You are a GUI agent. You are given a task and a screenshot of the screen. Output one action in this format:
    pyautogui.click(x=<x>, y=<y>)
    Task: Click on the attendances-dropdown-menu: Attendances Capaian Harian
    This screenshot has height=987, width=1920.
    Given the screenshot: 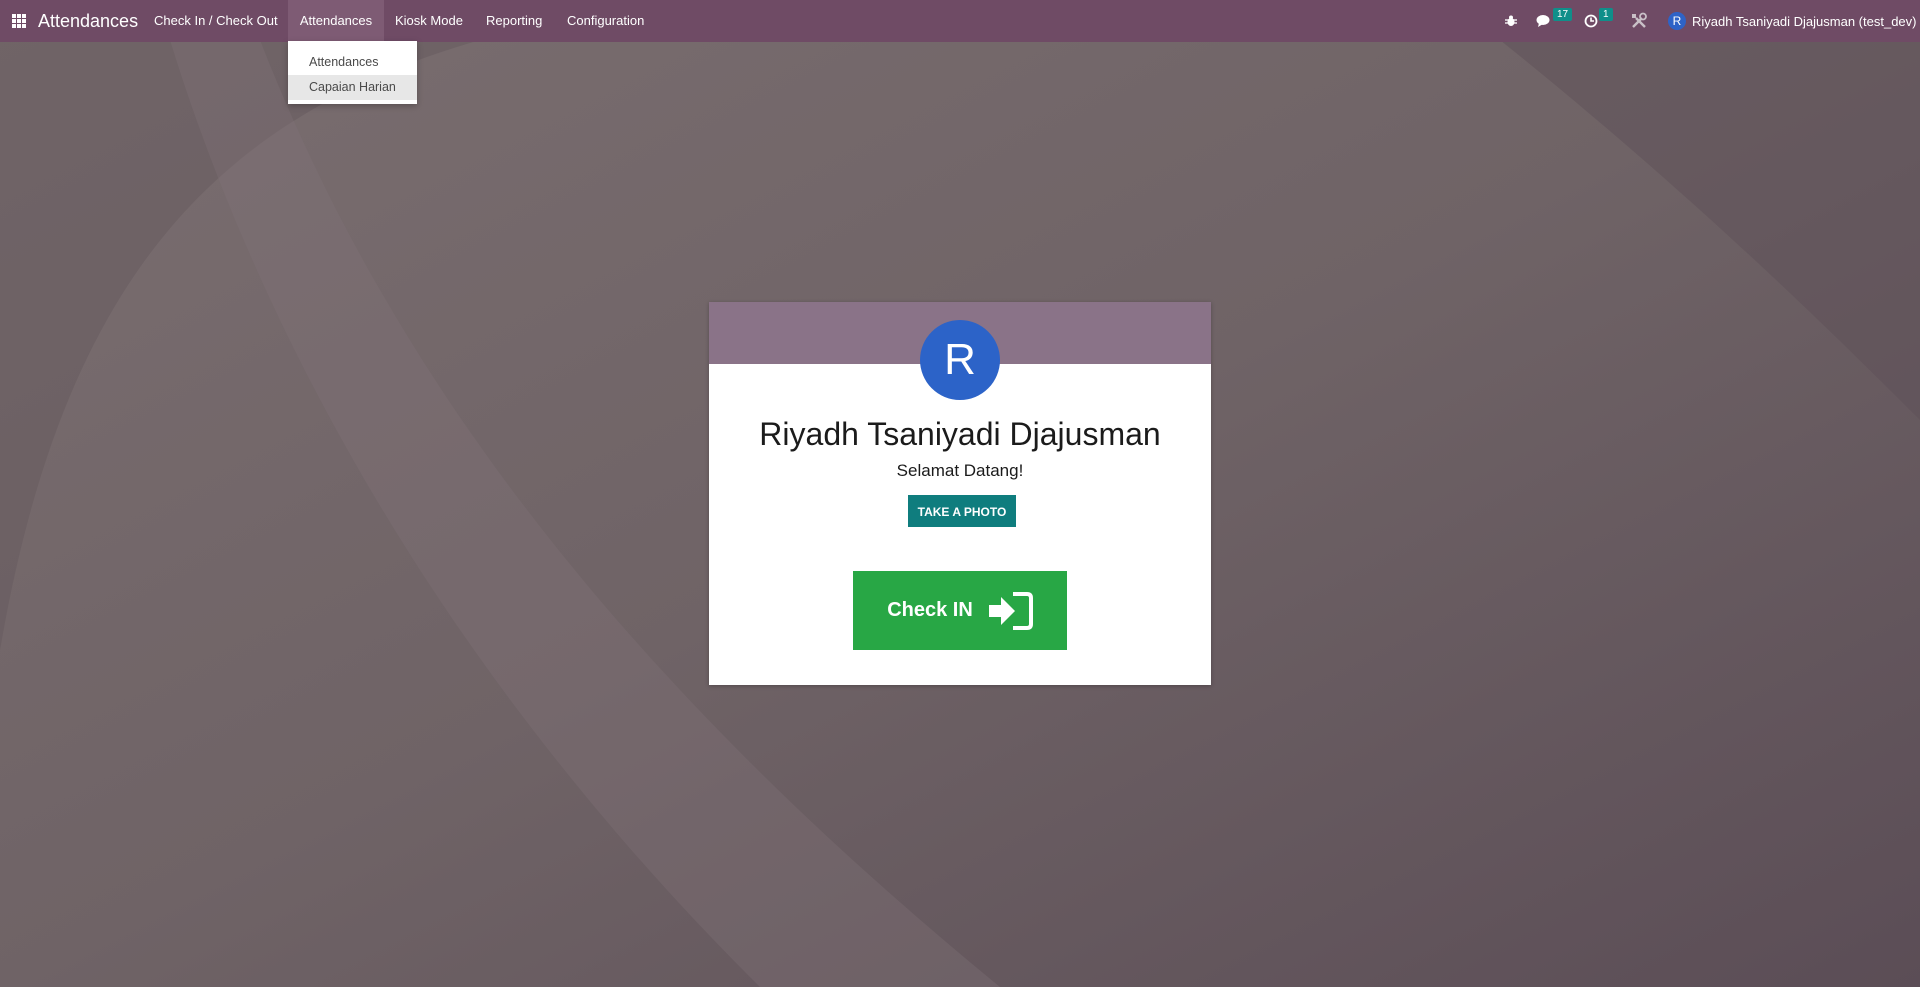 What is the action you would take?
    pyautogui.click(x=352, y=72)
    